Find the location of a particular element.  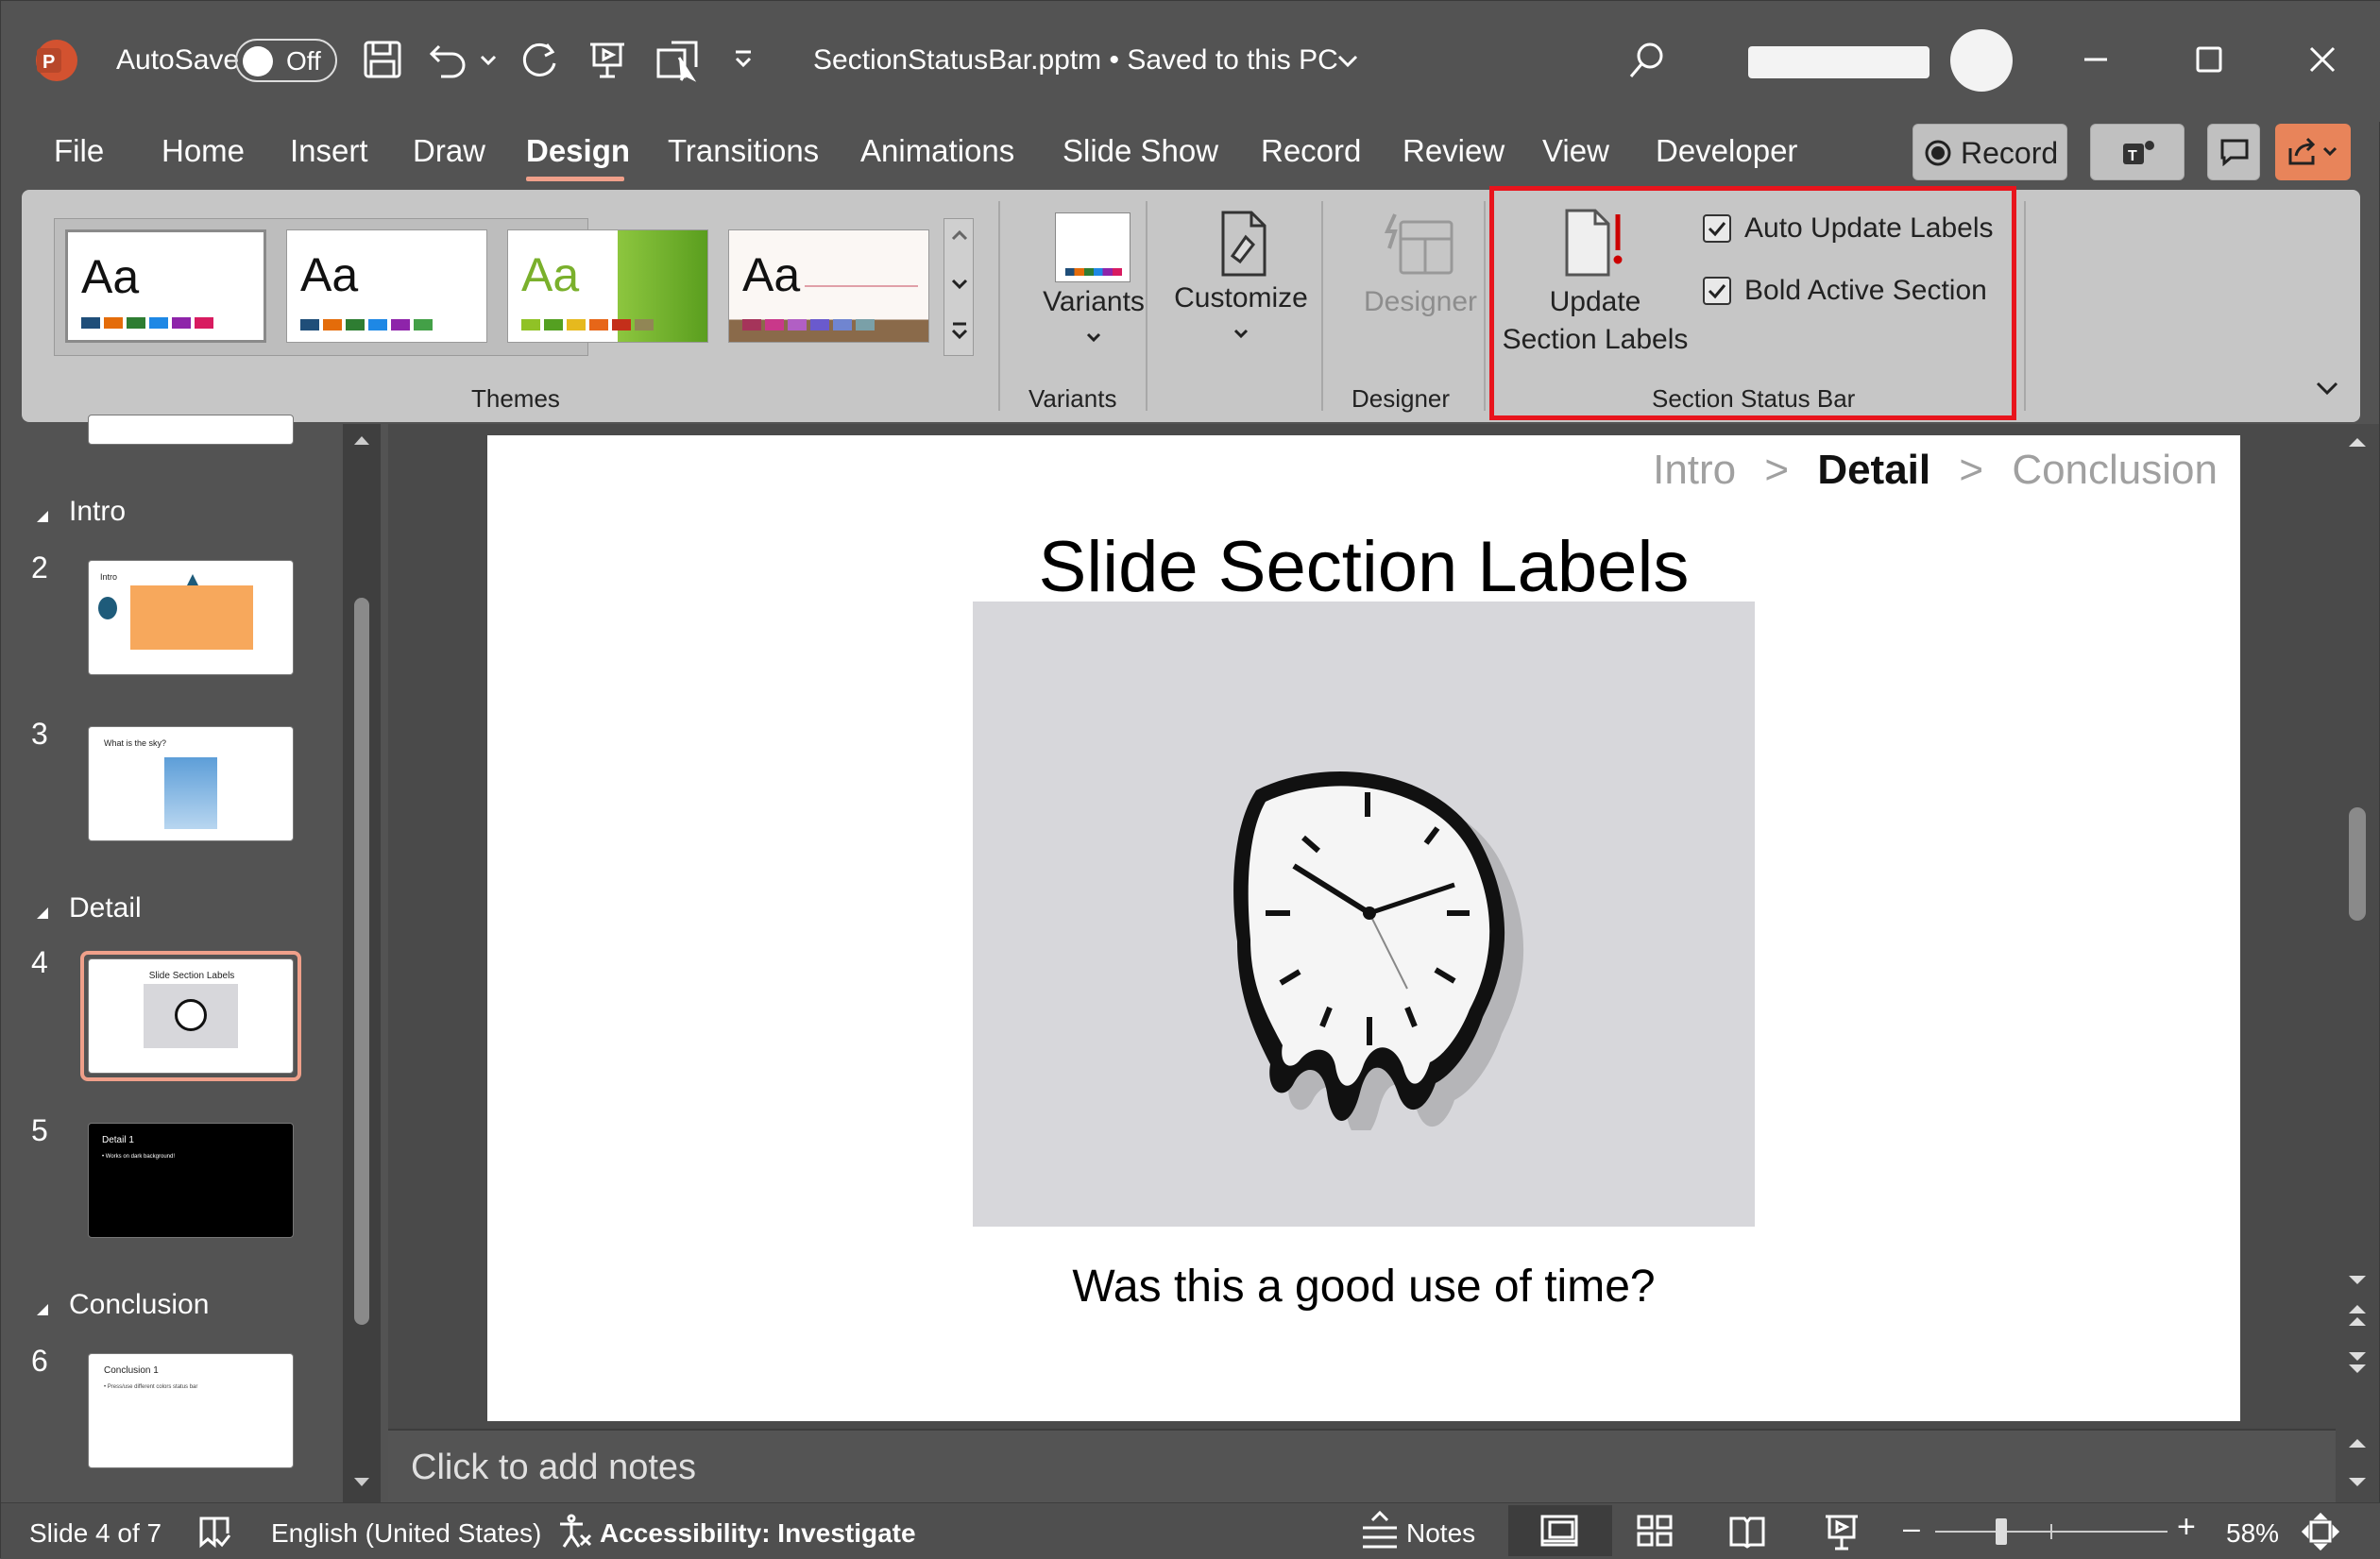

collapse-ribbon-icon is located at coordinates (2327, 388).